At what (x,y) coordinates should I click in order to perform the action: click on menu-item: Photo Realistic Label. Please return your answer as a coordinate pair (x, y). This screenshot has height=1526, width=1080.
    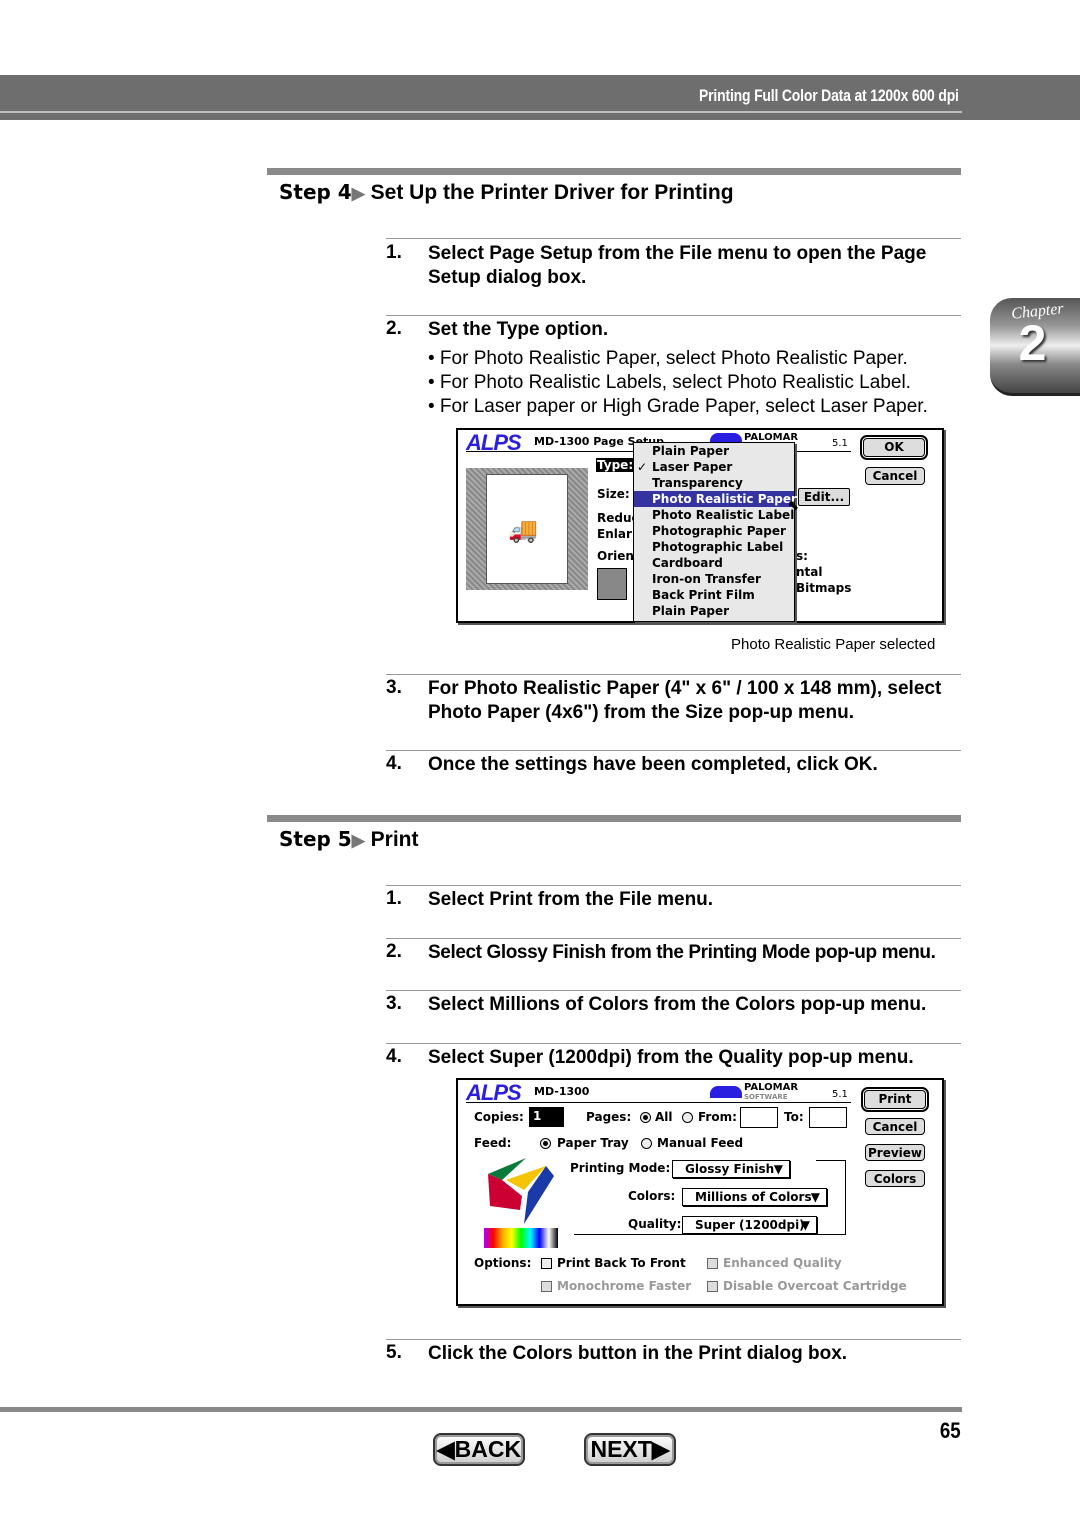
    Looking at the image, I should click on (714, 515).